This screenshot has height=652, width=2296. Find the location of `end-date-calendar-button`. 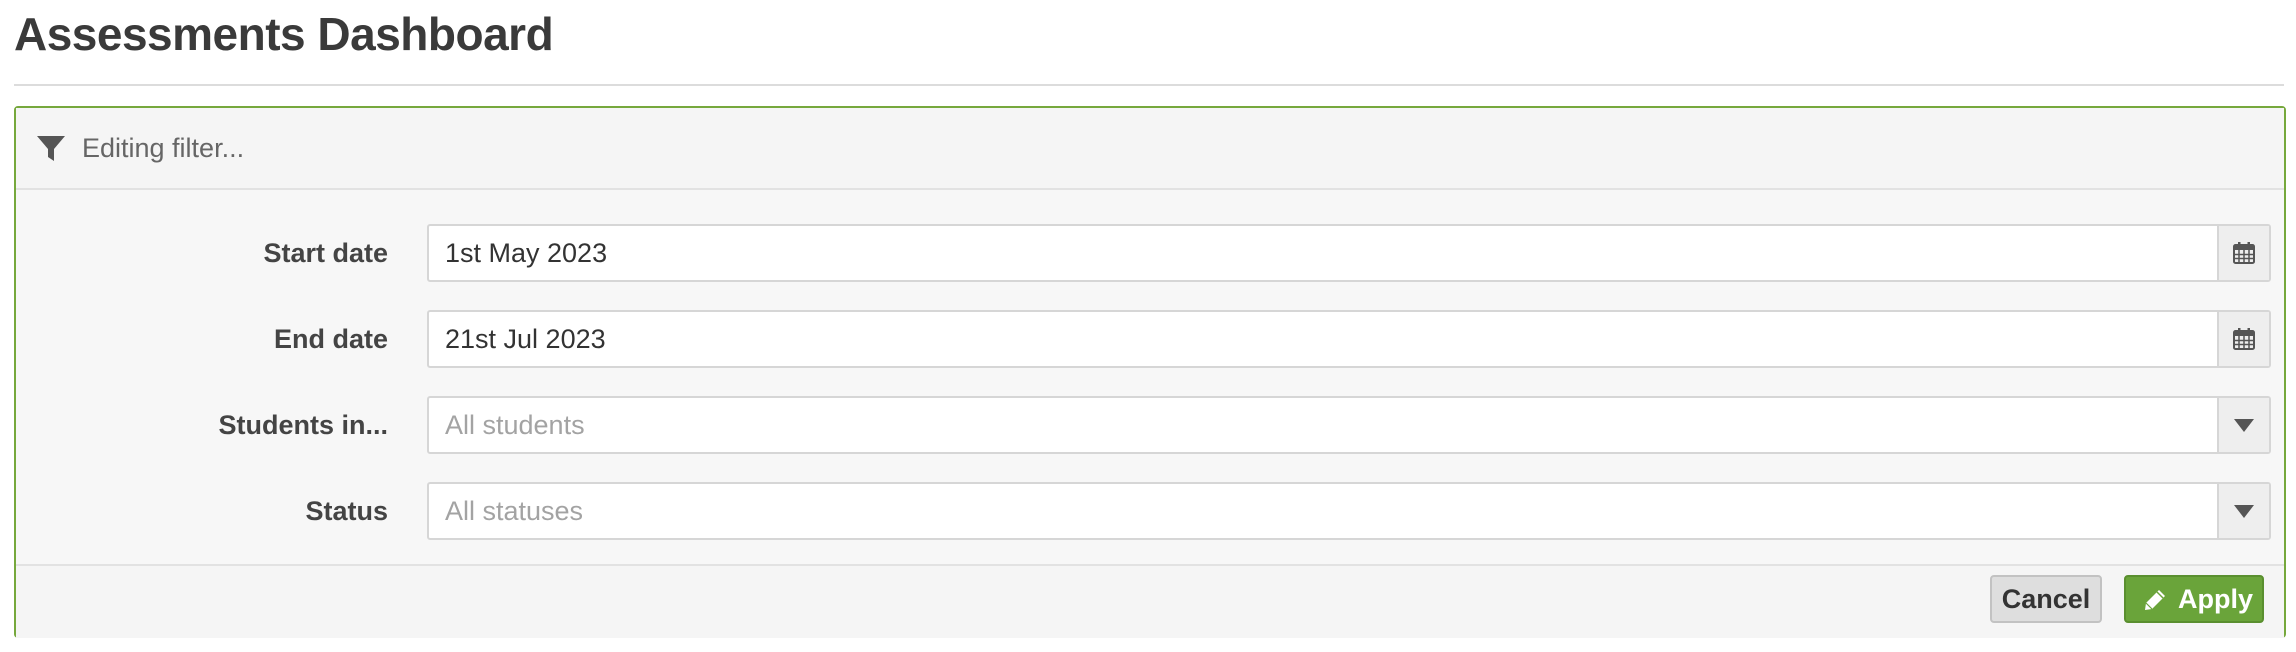

end-date-calendar-button is located at coordinates (2243, 339).